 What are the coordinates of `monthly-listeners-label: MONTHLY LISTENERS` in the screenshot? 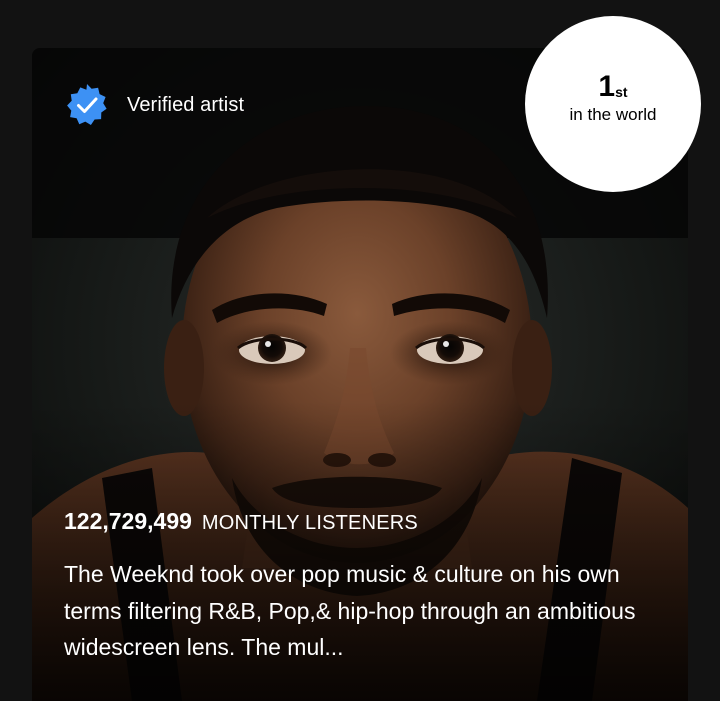 It's located at (309, 523).